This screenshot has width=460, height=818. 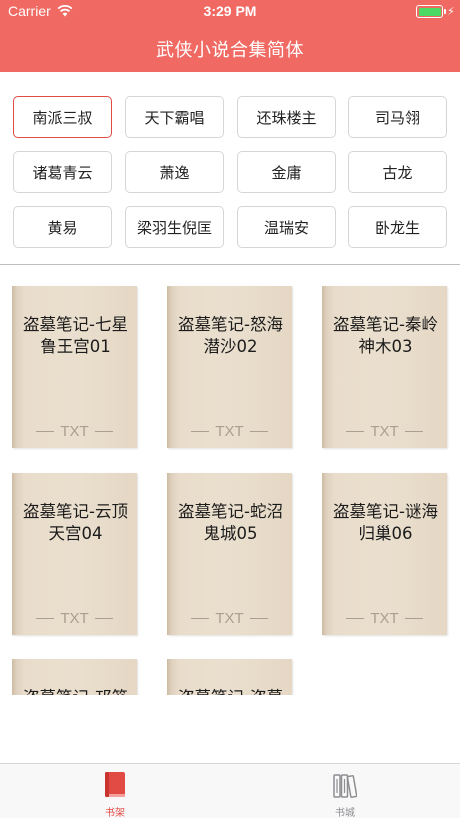 I want to click on book-cover: 盗墓笔记-蛇沼鬼城05 TXT, so click(x=229, y=554).